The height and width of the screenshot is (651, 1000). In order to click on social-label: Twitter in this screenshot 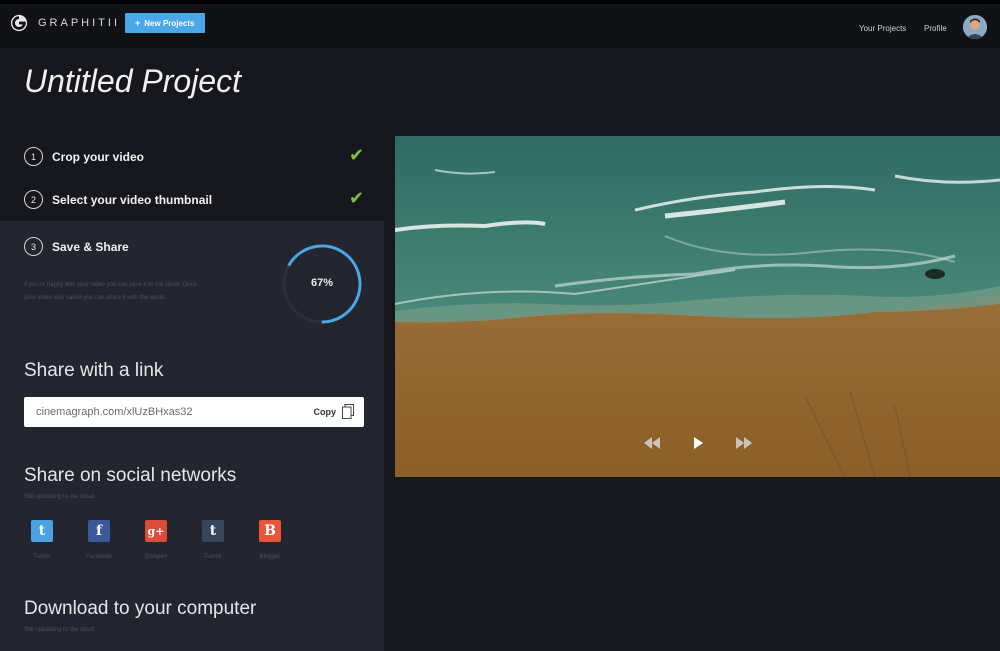, I will do `click(42, 557)`.